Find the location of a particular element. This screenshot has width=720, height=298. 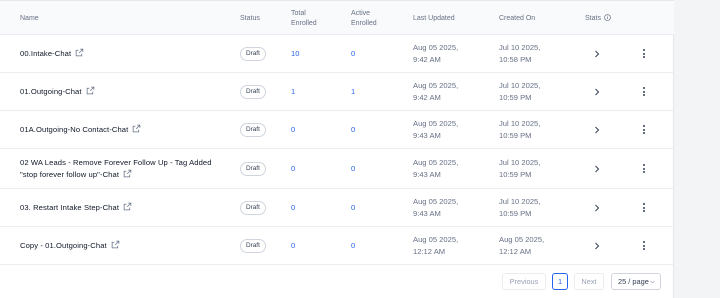

created-on-value: Jul 10 2025, 10:58 PM is located at coordinates (519, 54).